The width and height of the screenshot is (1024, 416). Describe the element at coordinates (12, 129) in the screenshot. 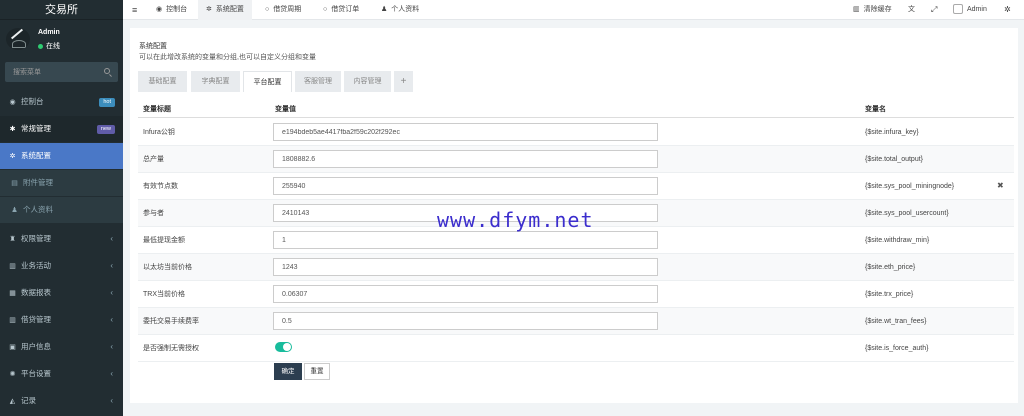

I see `cogs-icon: ✱` at that location.